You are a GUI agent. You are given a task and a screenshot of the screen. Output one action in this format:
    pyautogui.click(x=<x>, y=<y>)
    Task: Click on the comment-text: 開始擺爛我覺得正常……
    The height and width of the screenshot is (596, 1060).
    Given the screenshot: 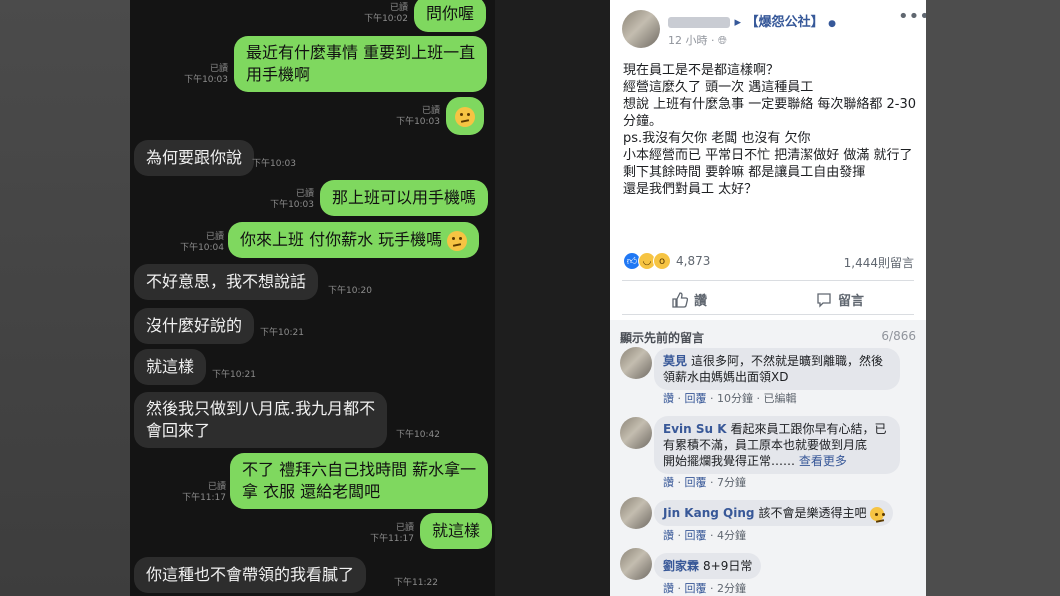 What is the action you would take?
    pyautogui.click(x=729, y=461)
    